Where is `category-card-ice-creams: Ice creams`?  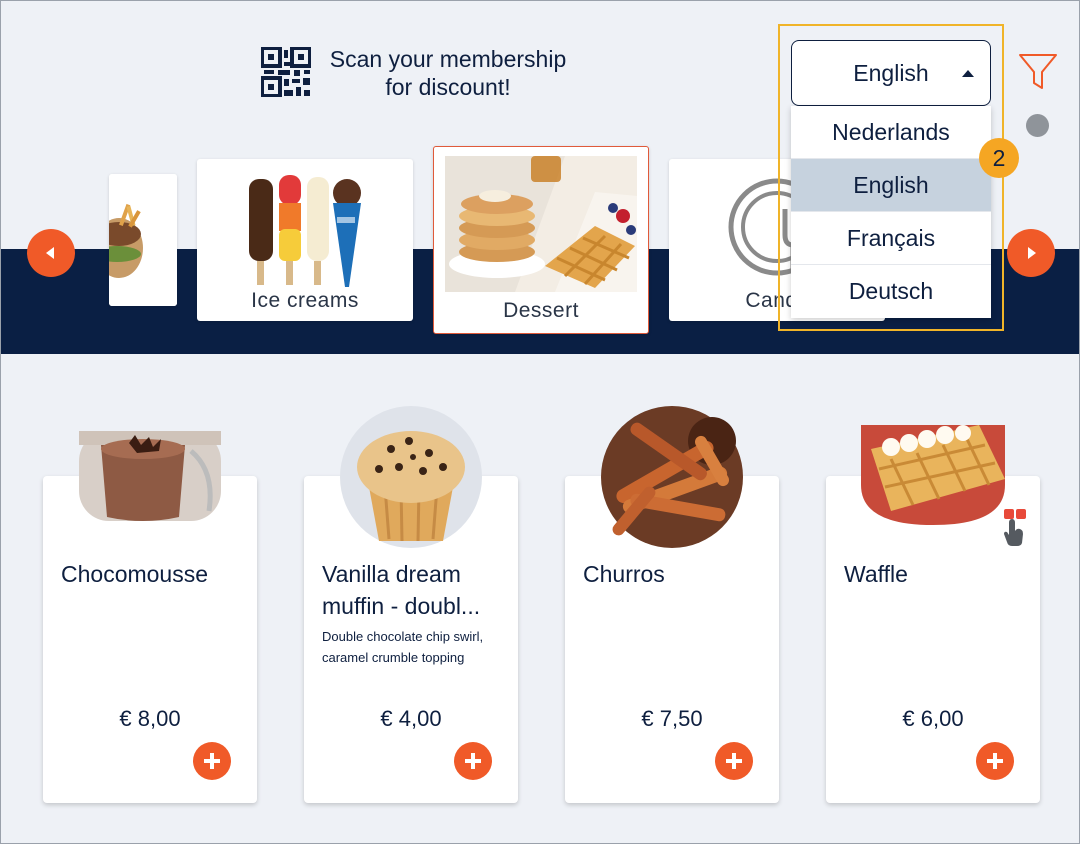 category-card-ice-creams: Ice creams is located at coordinates (305, 240).